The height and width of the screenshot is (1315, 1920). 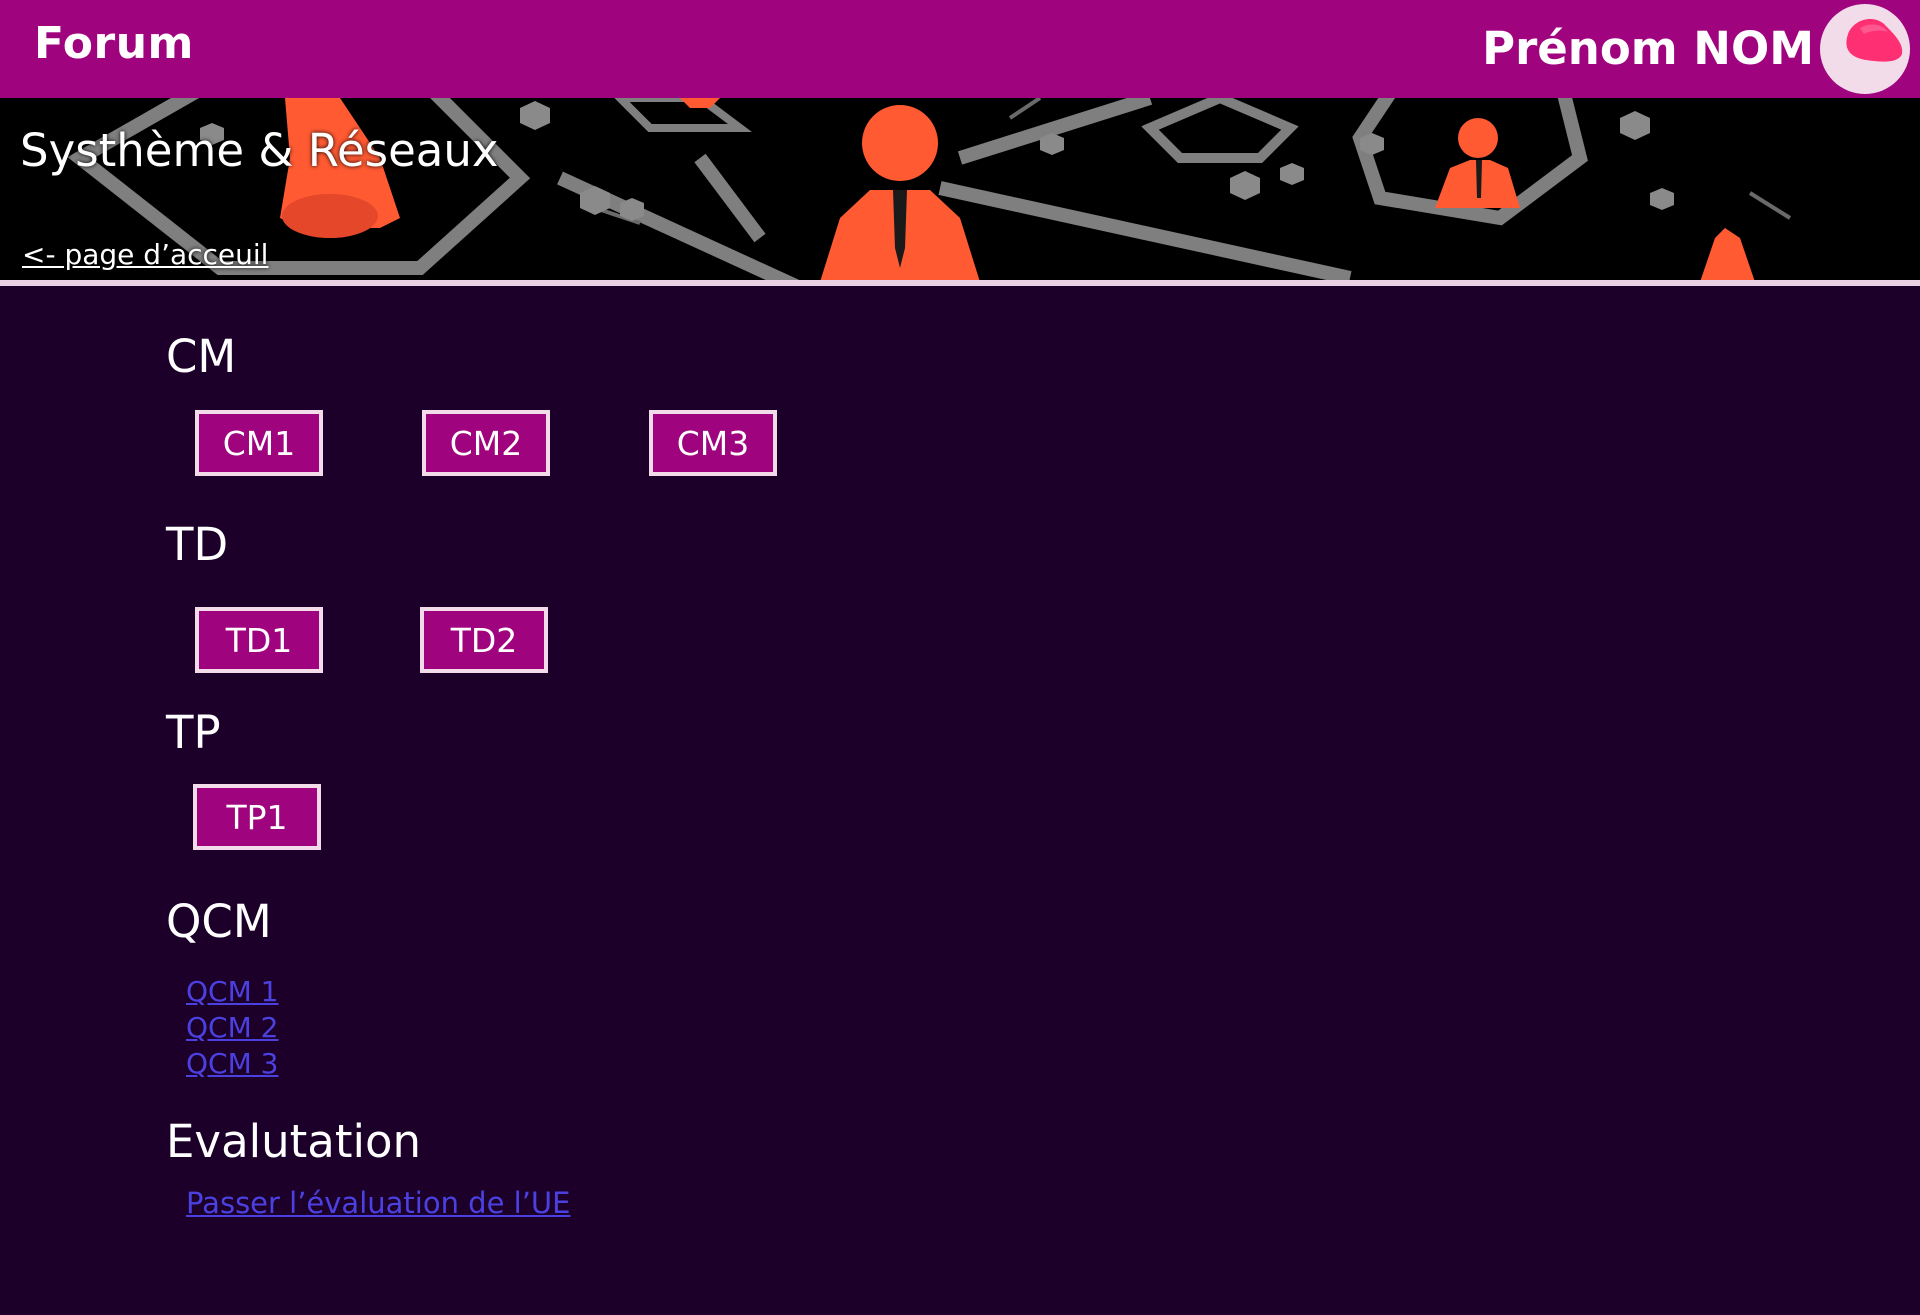 What do you see at coordinates (232, 1064) in the screenshot?
I see `qcm-3-link: QCM 3` at bounding box center [232, 1064].